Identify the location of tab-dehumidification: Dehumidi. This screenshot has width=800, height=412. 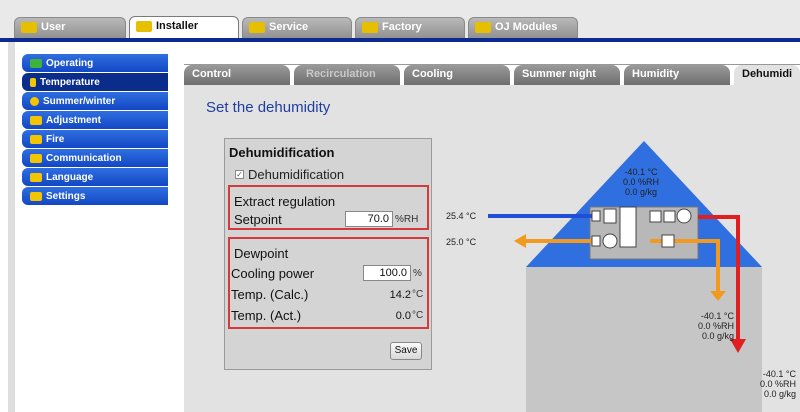
(767, 75).